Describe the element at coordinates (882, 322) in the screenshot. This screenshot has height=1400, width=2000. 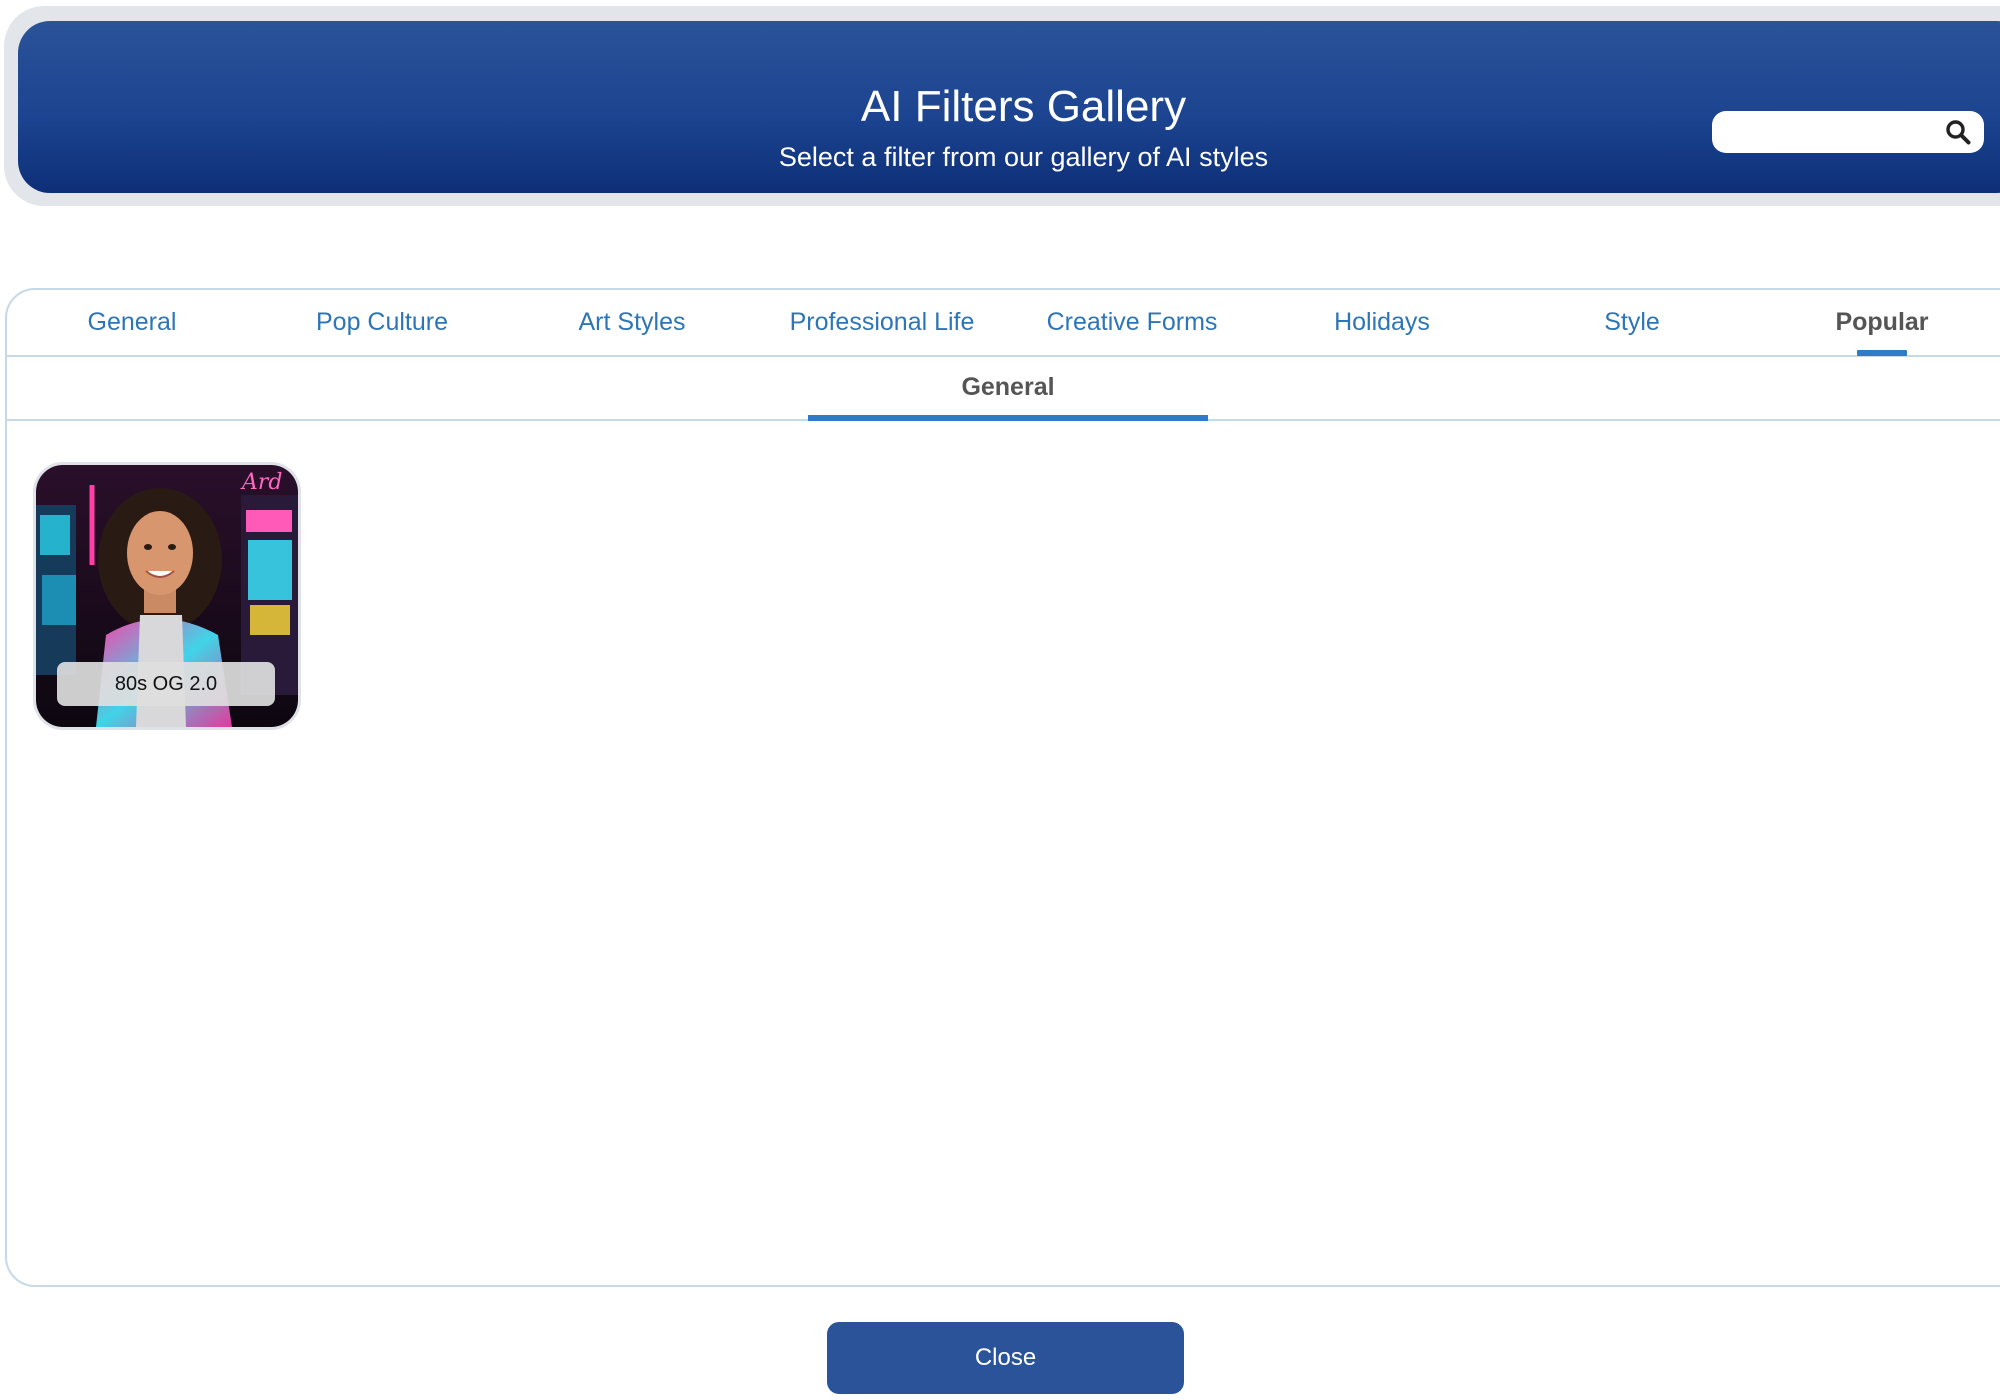
I see `tab-professional-life: Professional Life` at that location.